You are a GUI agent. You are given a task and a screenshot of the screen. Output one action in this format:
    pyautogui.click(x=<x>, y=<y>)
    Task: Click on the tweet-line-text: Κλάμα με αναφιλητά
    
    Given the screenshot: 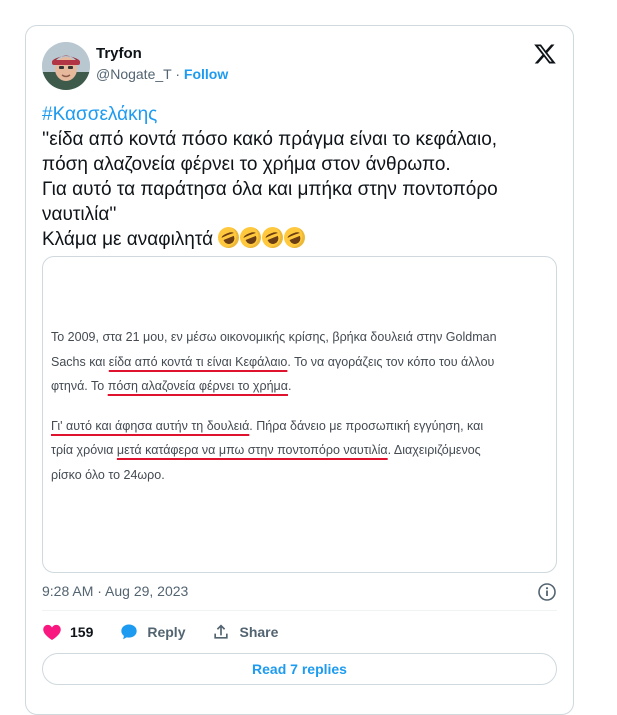 What is the action you would take?
    pyautogui.click(x=128, y=239)
    